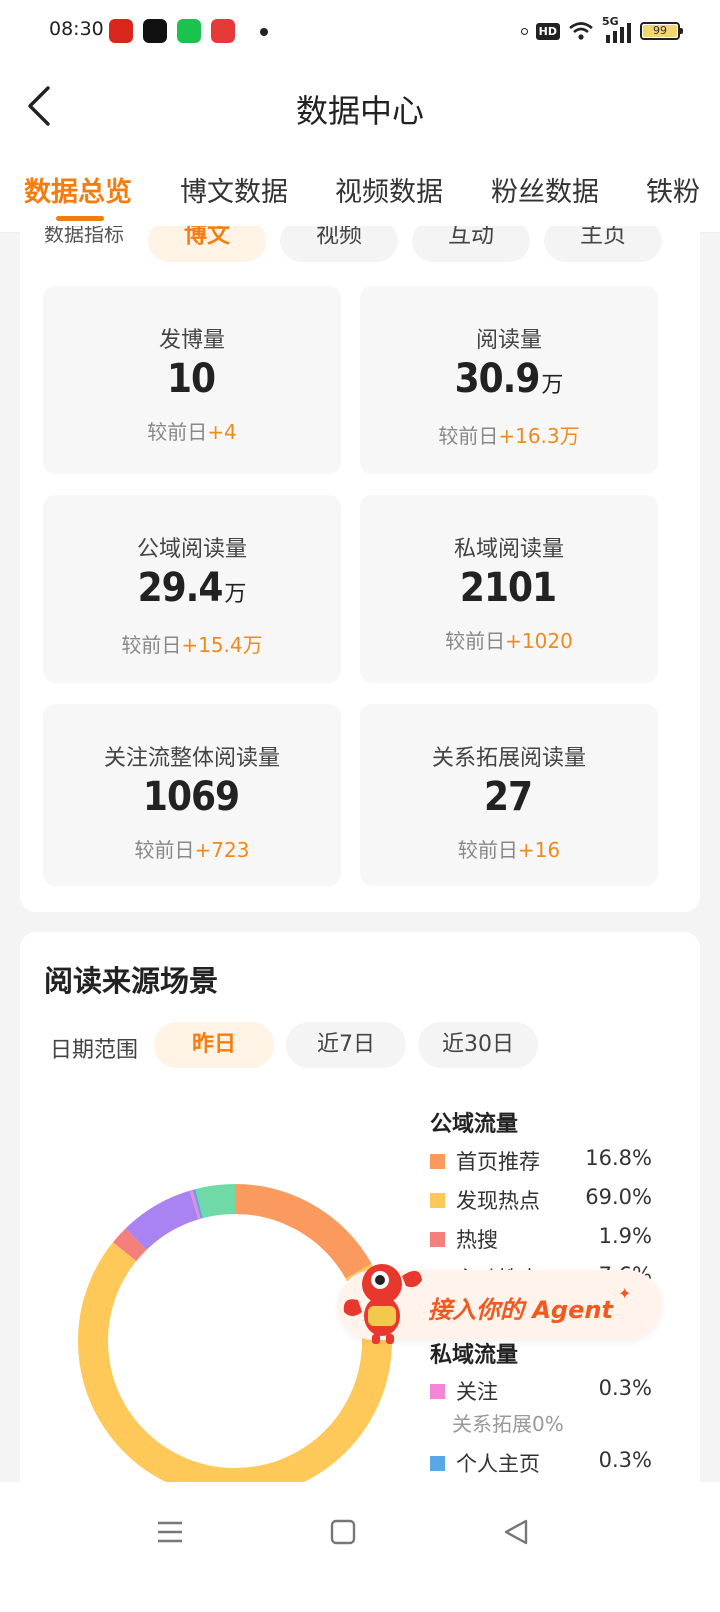 The width and height of the screenshot is (720, 1612). I want to click on chip-video: 视频, so click(339, 244).